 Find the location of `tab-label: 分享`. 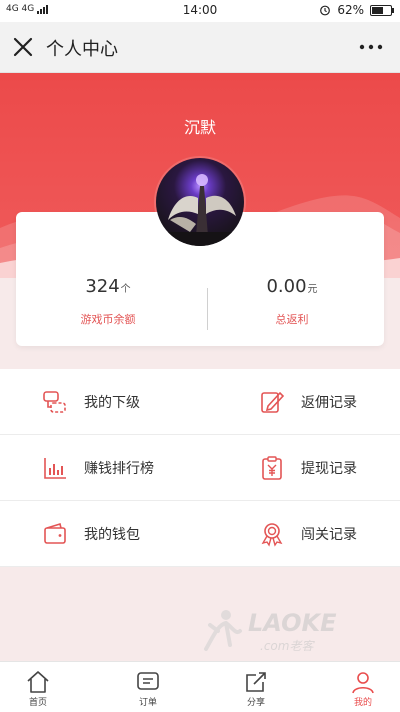

tab-label: 分享 is located at coordinates (255, 703).